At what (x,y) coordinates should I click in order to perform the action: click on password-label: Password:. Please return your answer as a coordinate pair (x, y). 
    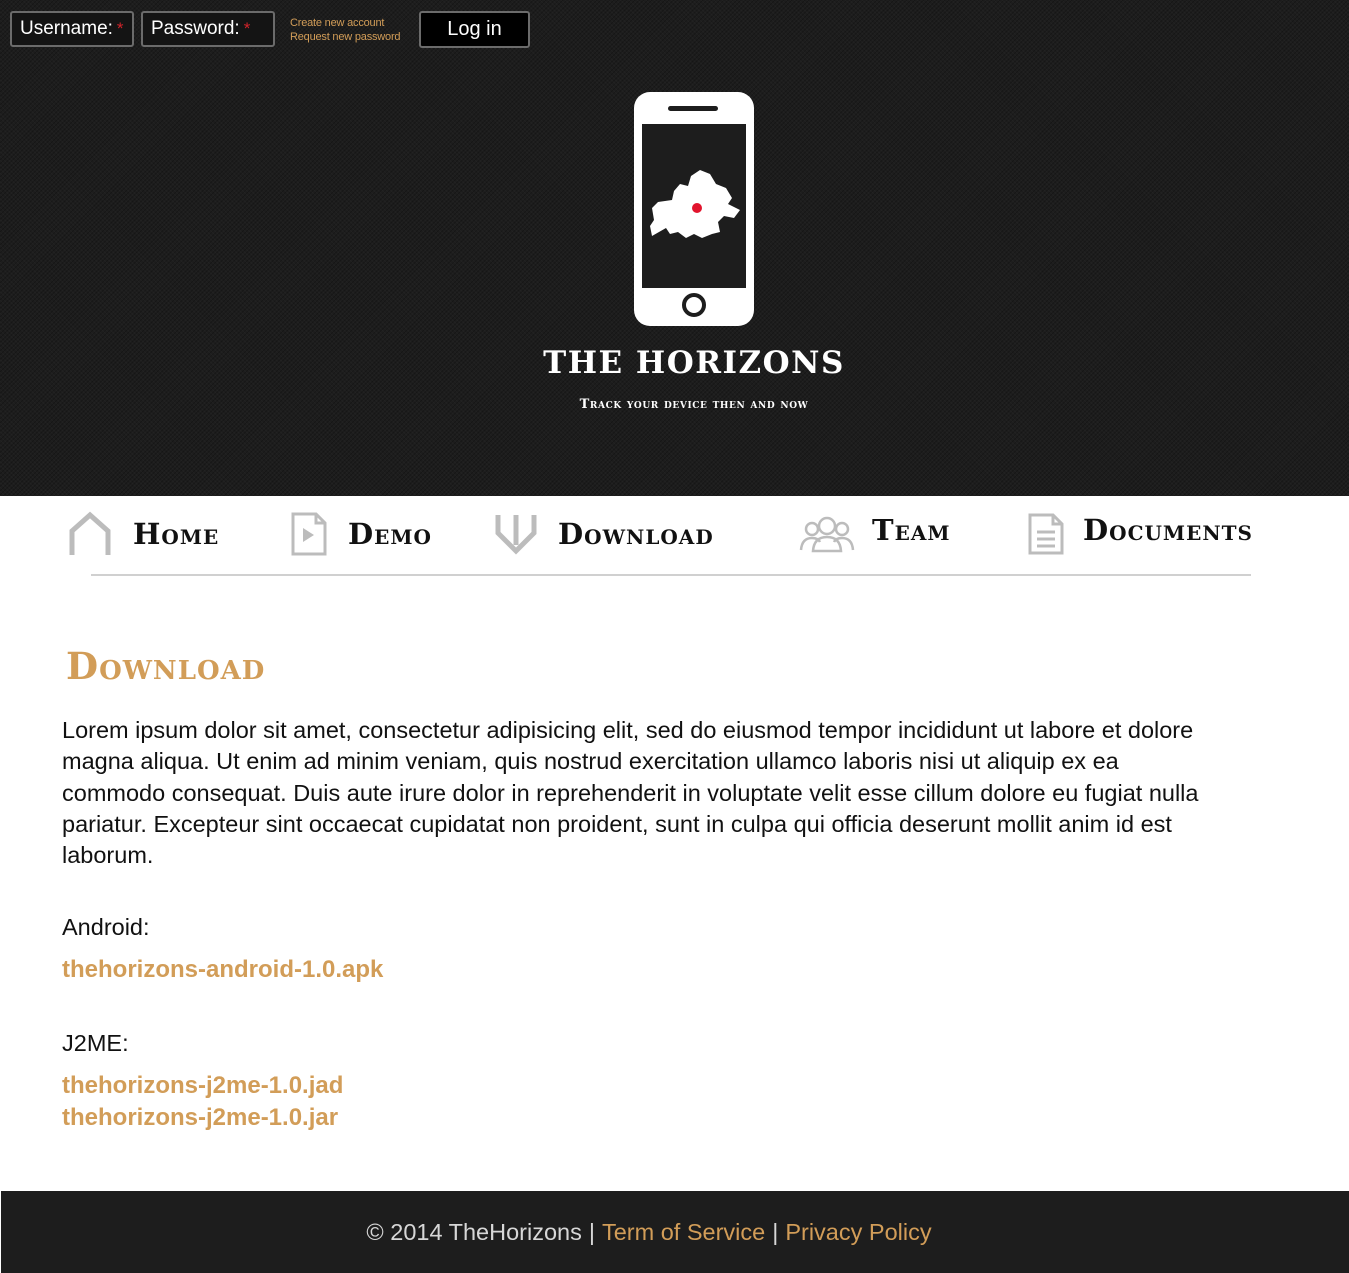
    Looking at the image, I should click on (195, 28).